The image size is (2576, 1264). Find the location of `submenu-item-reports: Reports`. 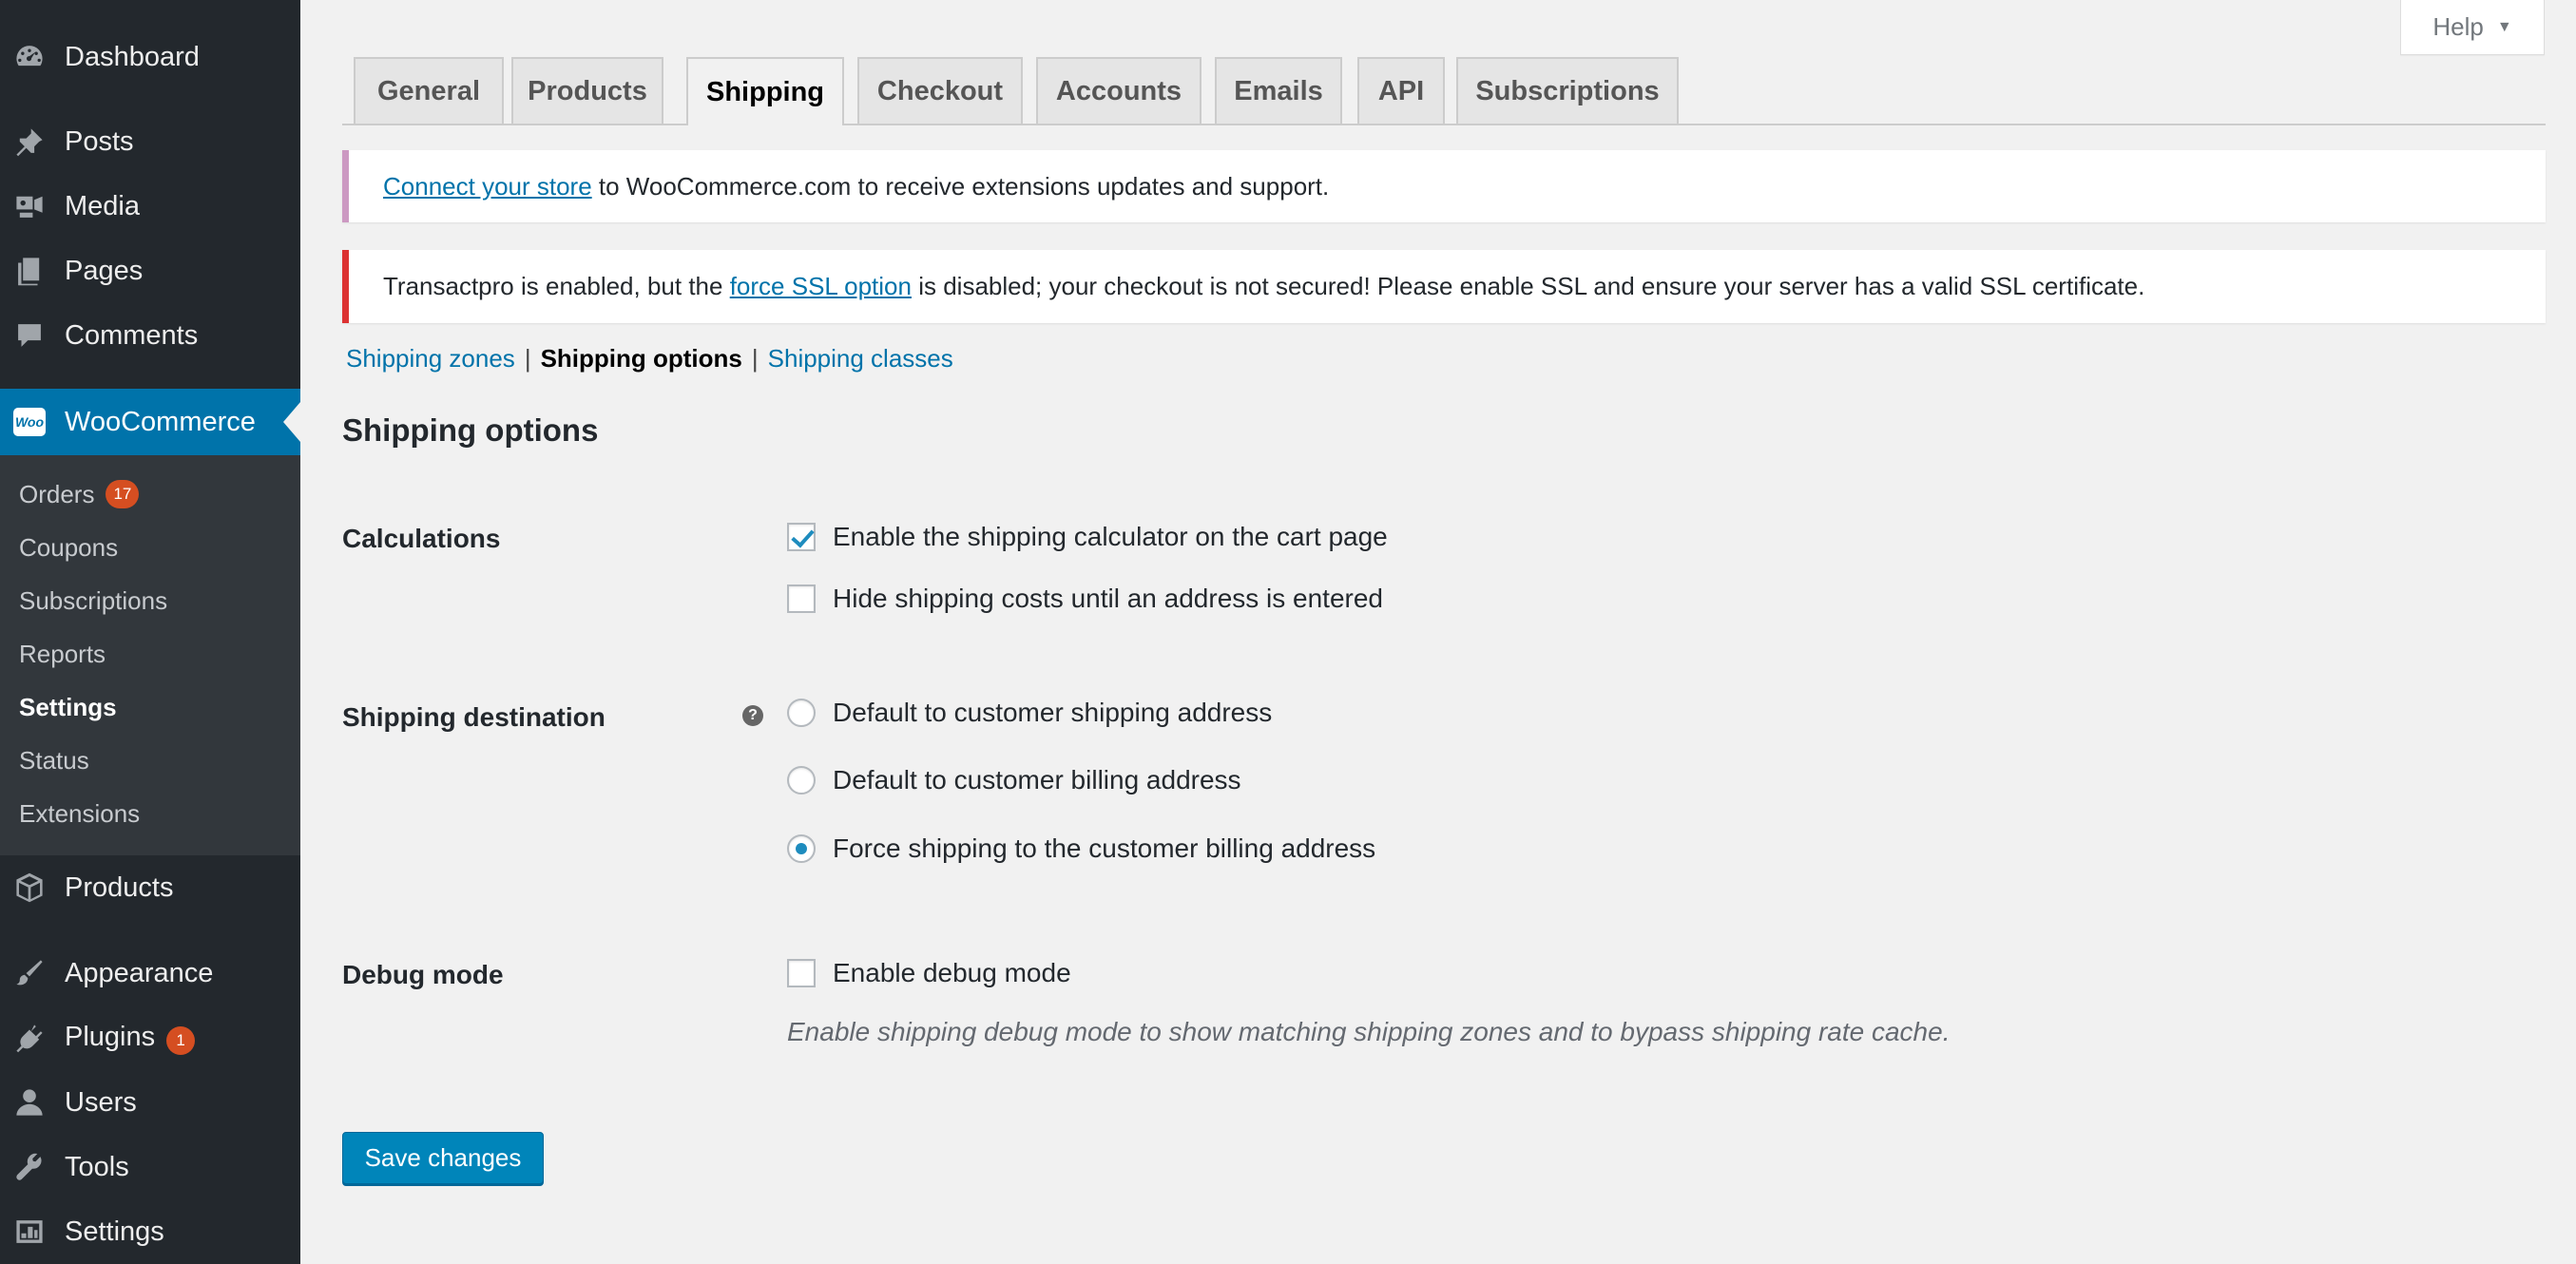

submenu-item-reports: Reports is located at coordinates (63, 654).